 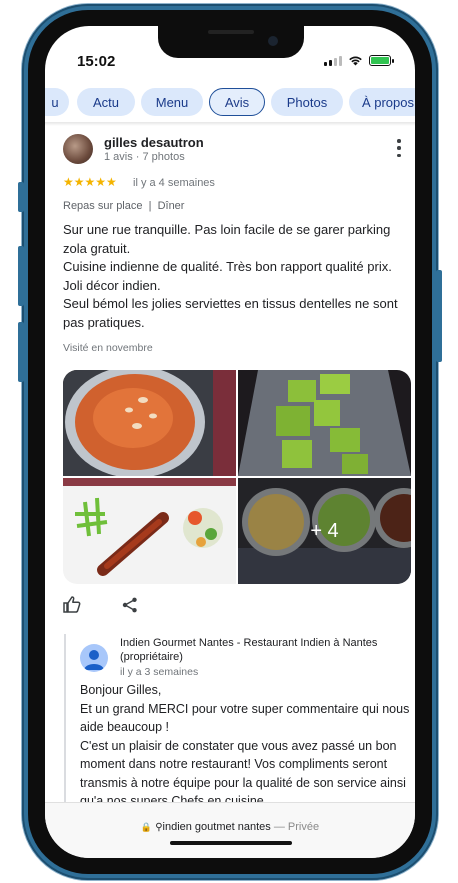 What do you see at coordinates (172, 102) in the screenshot?
I see `tab-menu: Menu` at bounding box center [172, 102].